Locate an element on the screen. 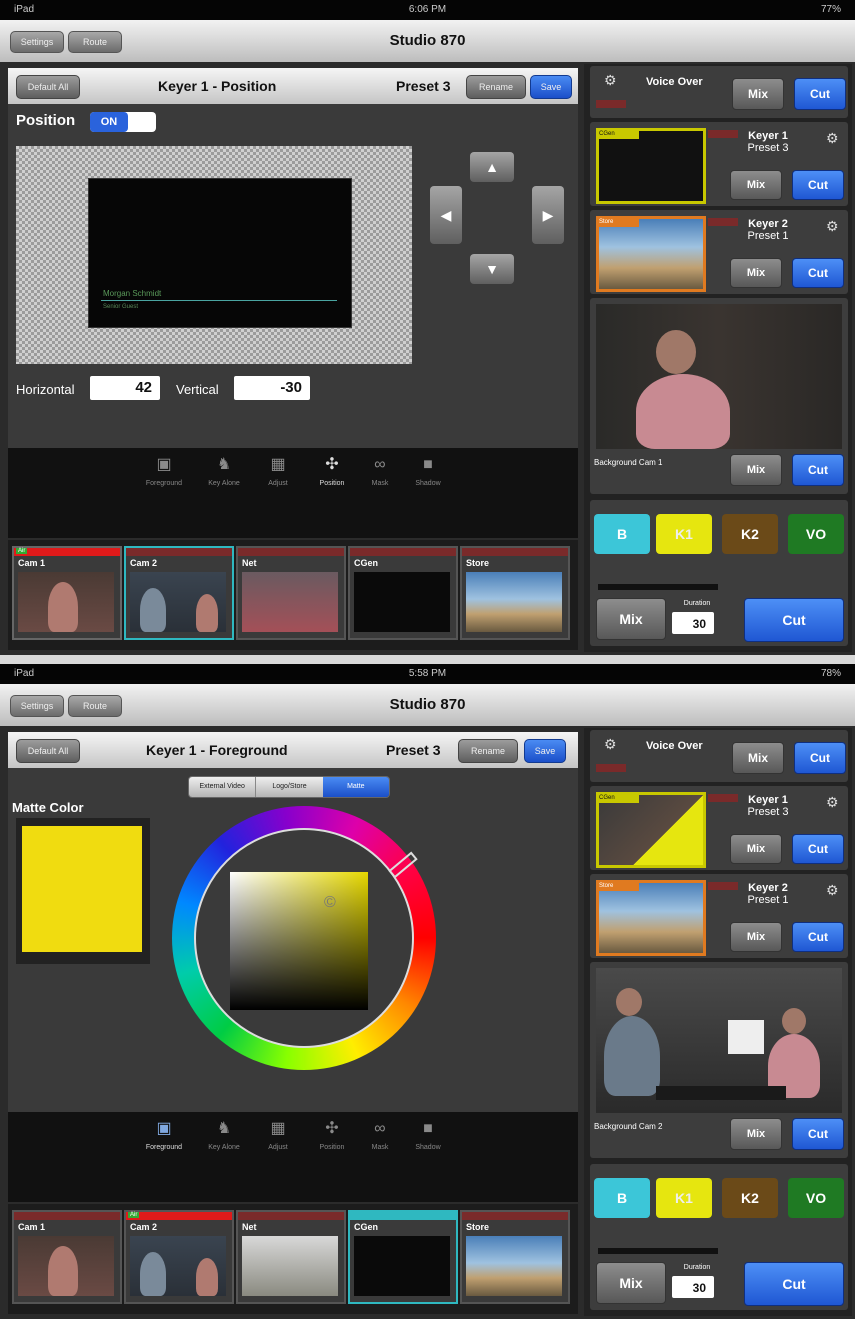  saturation-value-picker: © is located at coordinates (299, 941).